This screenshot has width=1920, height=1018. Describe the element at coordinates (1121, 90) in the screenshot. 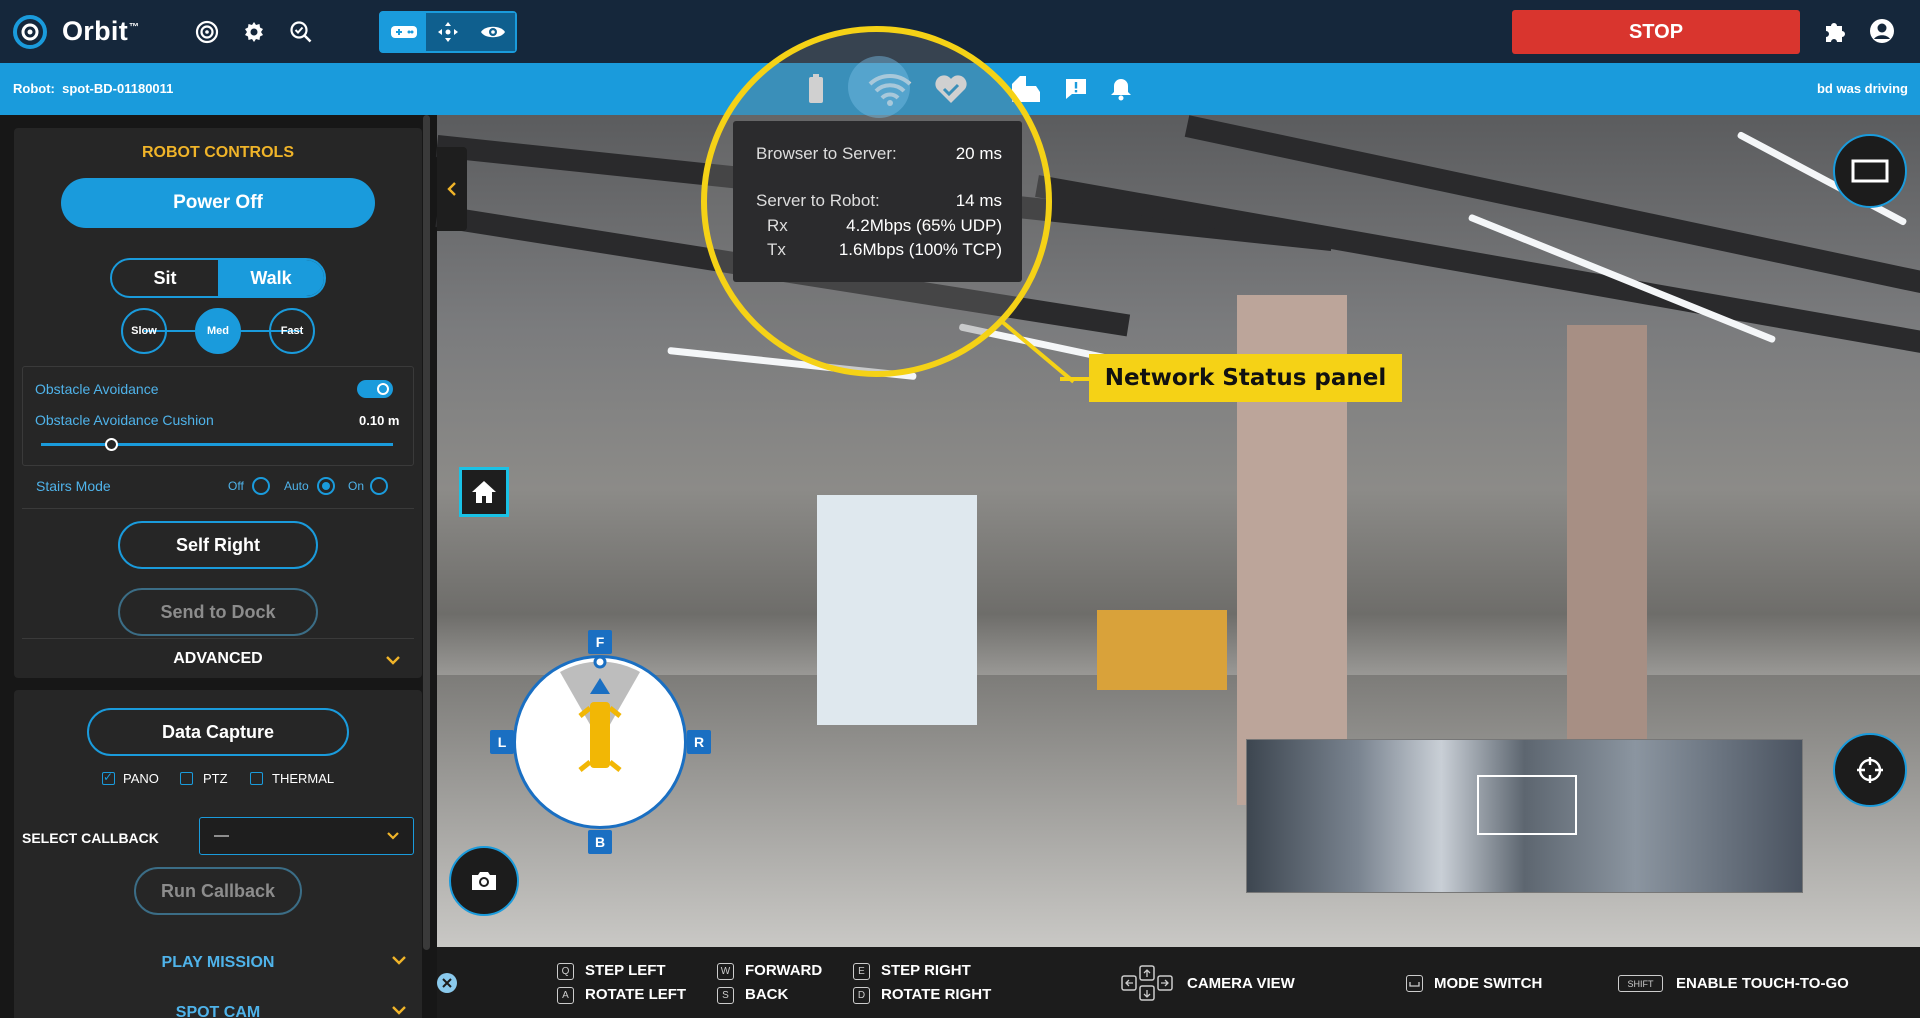

I see `bell-icon` at that location.